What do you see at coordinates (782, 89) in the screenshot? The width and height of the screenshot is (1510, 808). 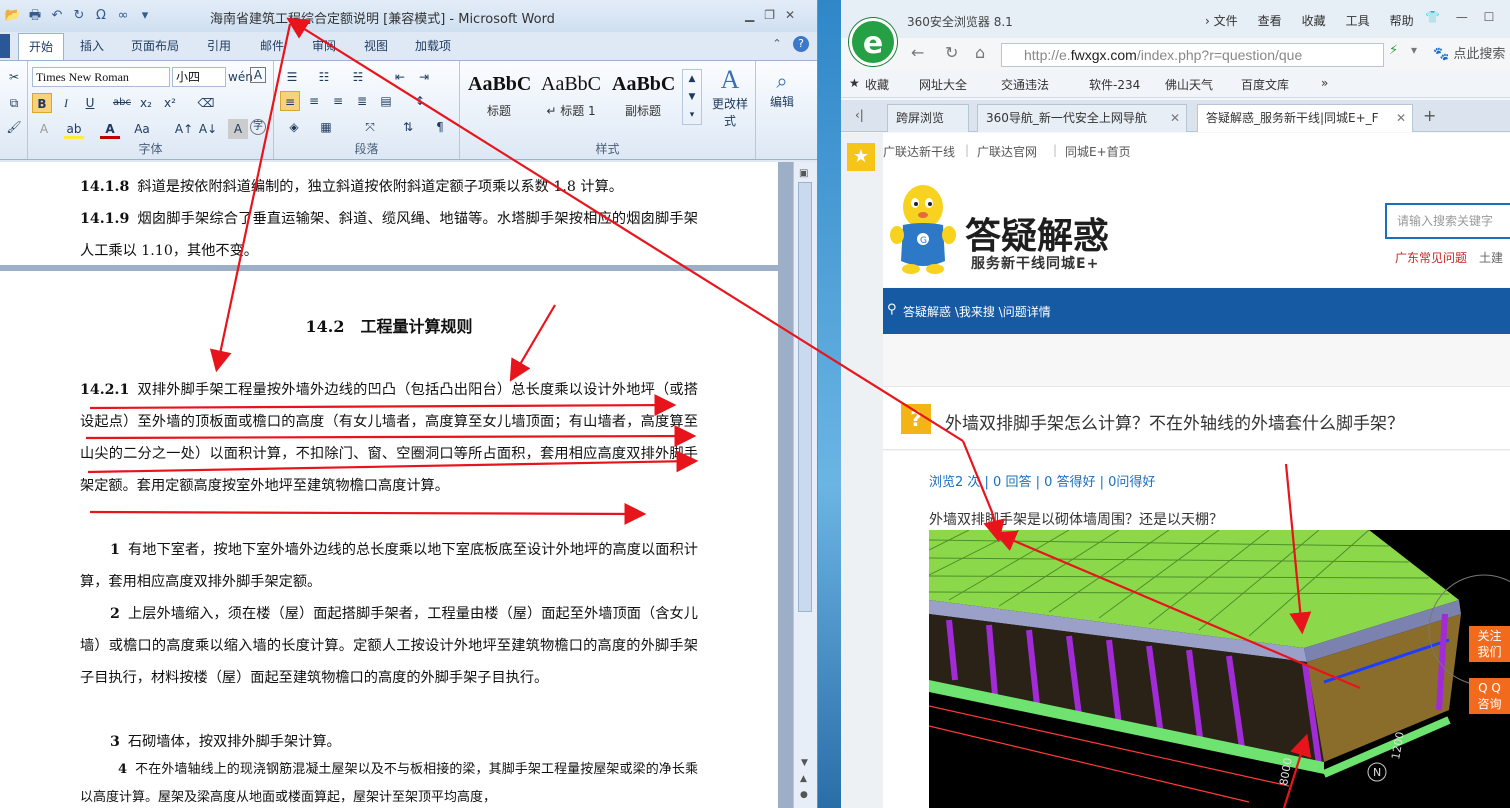 I see `edit-button: ⌕ 编辑` at bounding box center [782, 89].